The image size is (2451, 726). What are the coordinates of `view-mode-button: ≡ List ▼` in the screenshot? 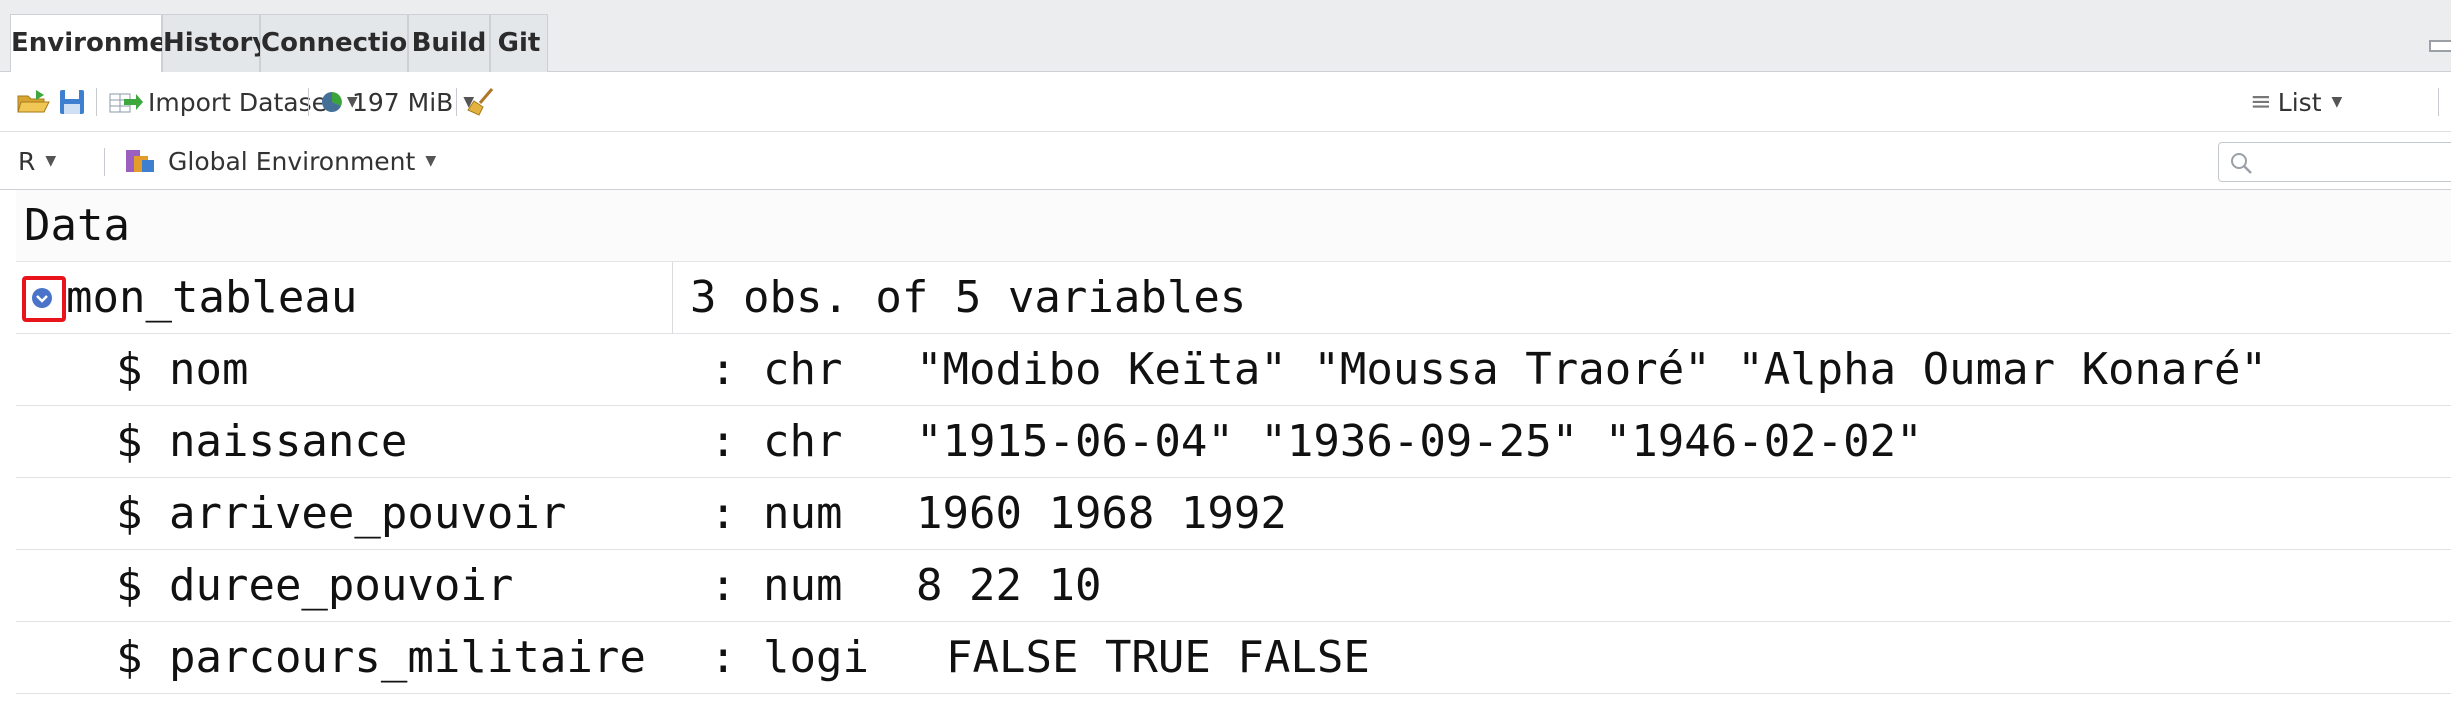 It's located at (2296, 102).